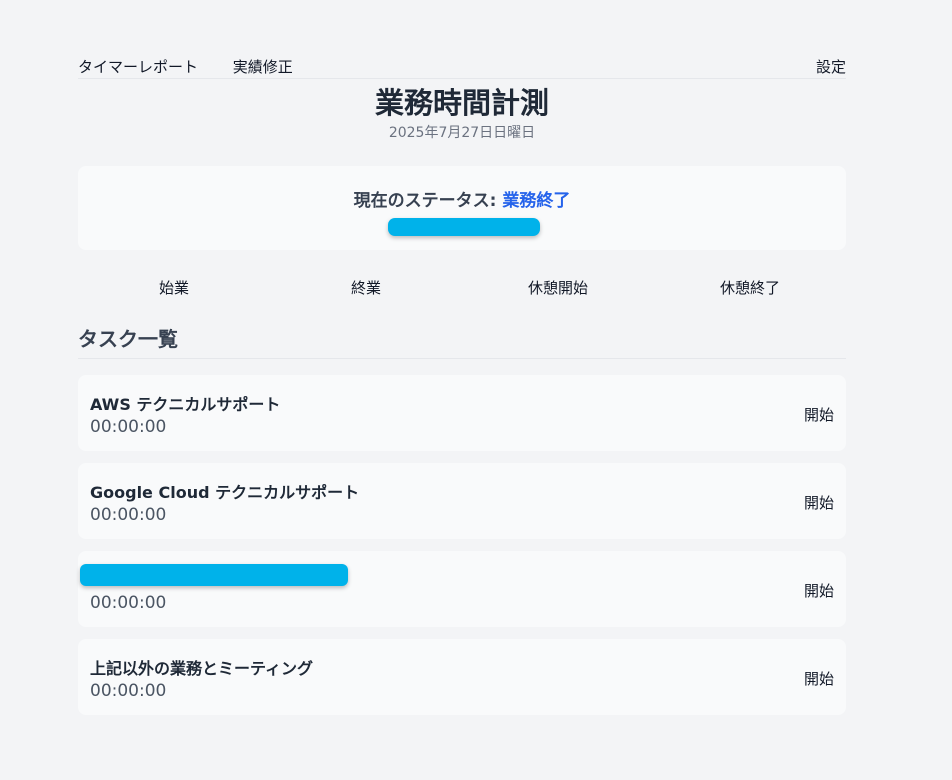 This screenshot has height=780, width=952. Describe the element at coordinates (263, 67) in the screenshot. I see `nav-edit-records-link: 実績修正` at that location.